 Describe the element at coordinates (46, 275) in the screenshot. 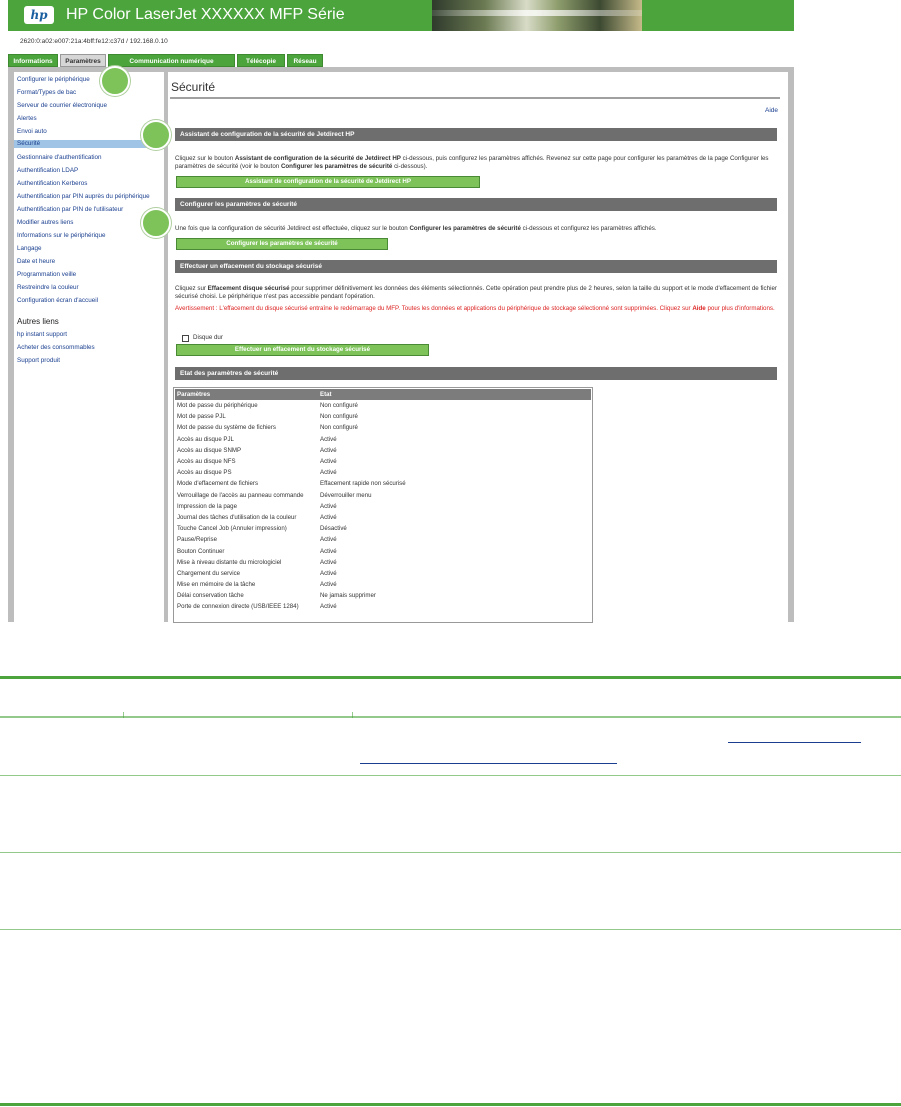

I see `sidebar-item-veille: Programmation veille` at that location.